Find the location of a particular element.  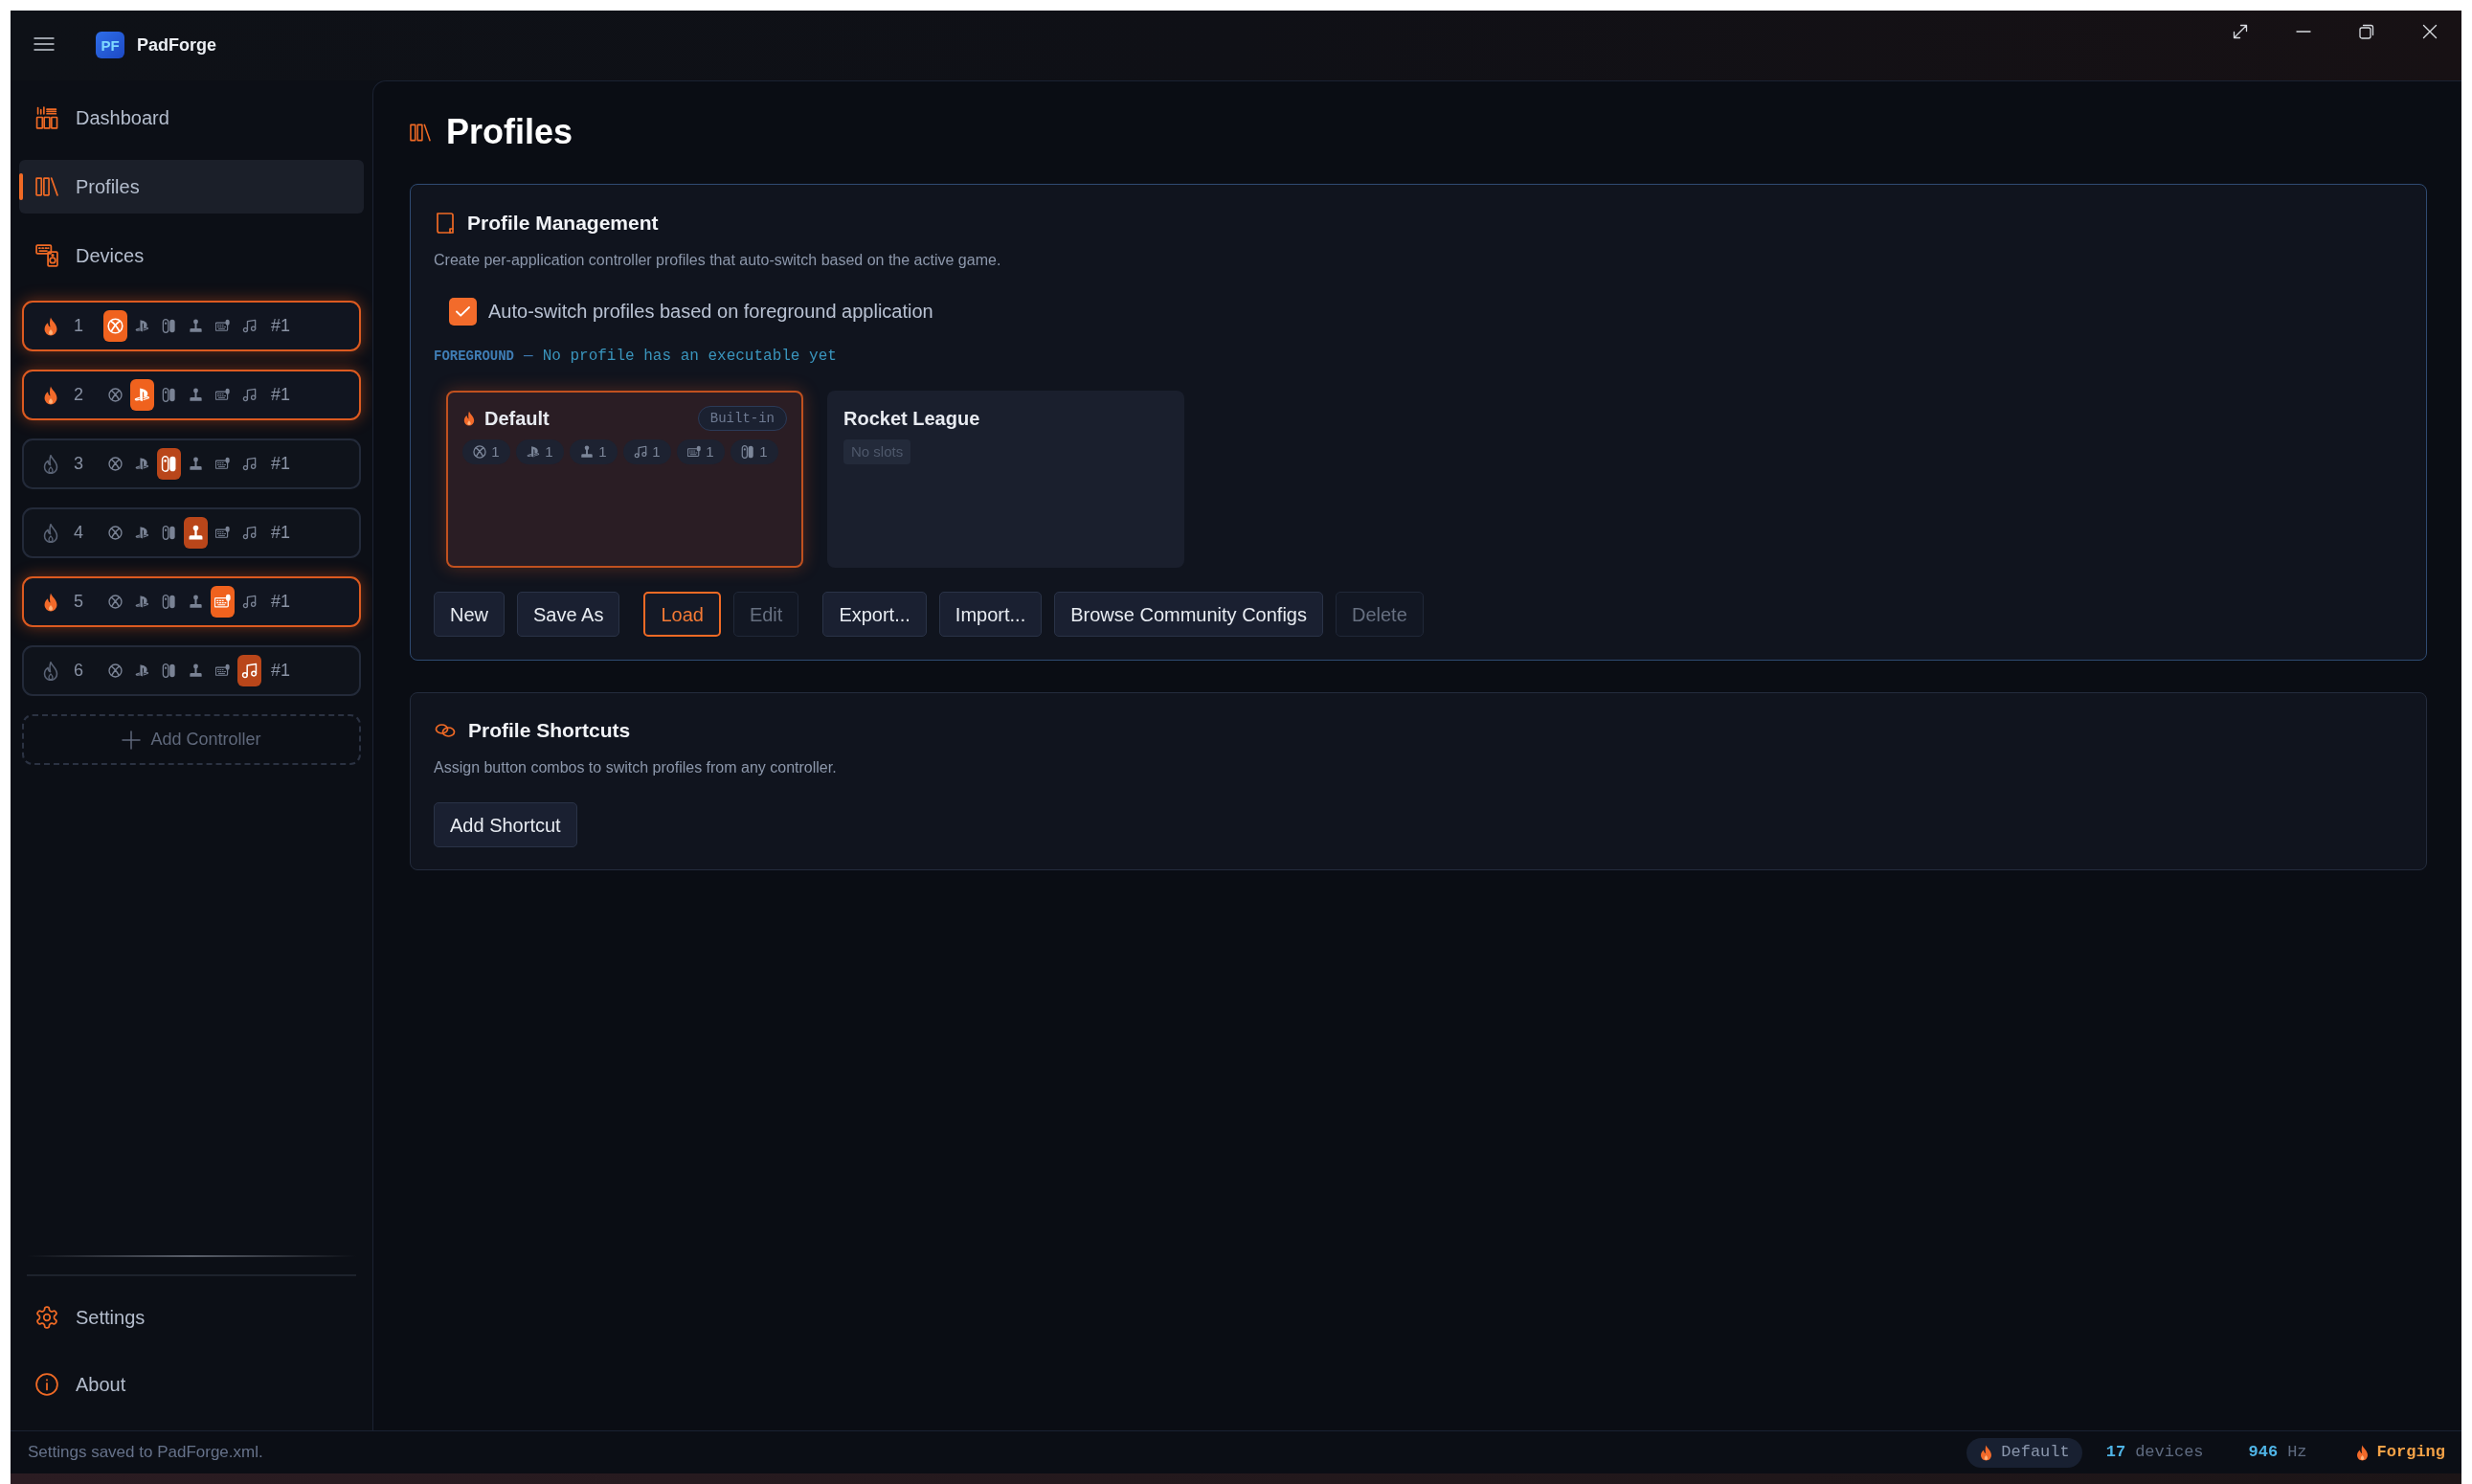

auto-switch-label: Auto-switch profiles based on foreground application is located at coordinates (710, 312).